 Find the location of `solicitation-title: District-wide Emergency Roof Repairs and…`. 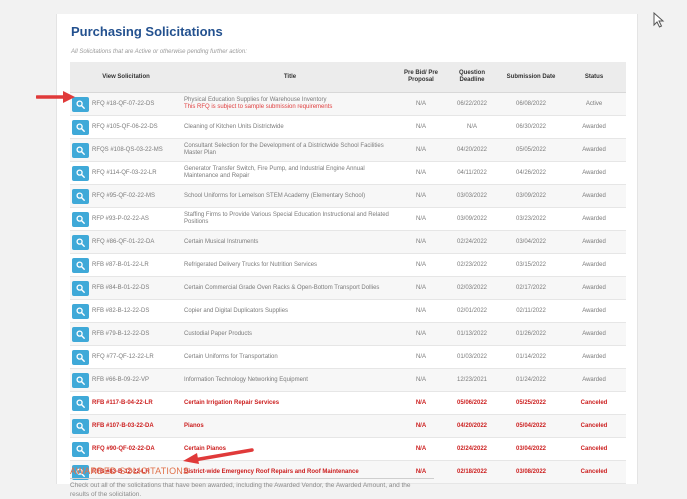

solicitation-title: District-wide Emergency Roof Repairs and… is located at coordinates (271, 471).